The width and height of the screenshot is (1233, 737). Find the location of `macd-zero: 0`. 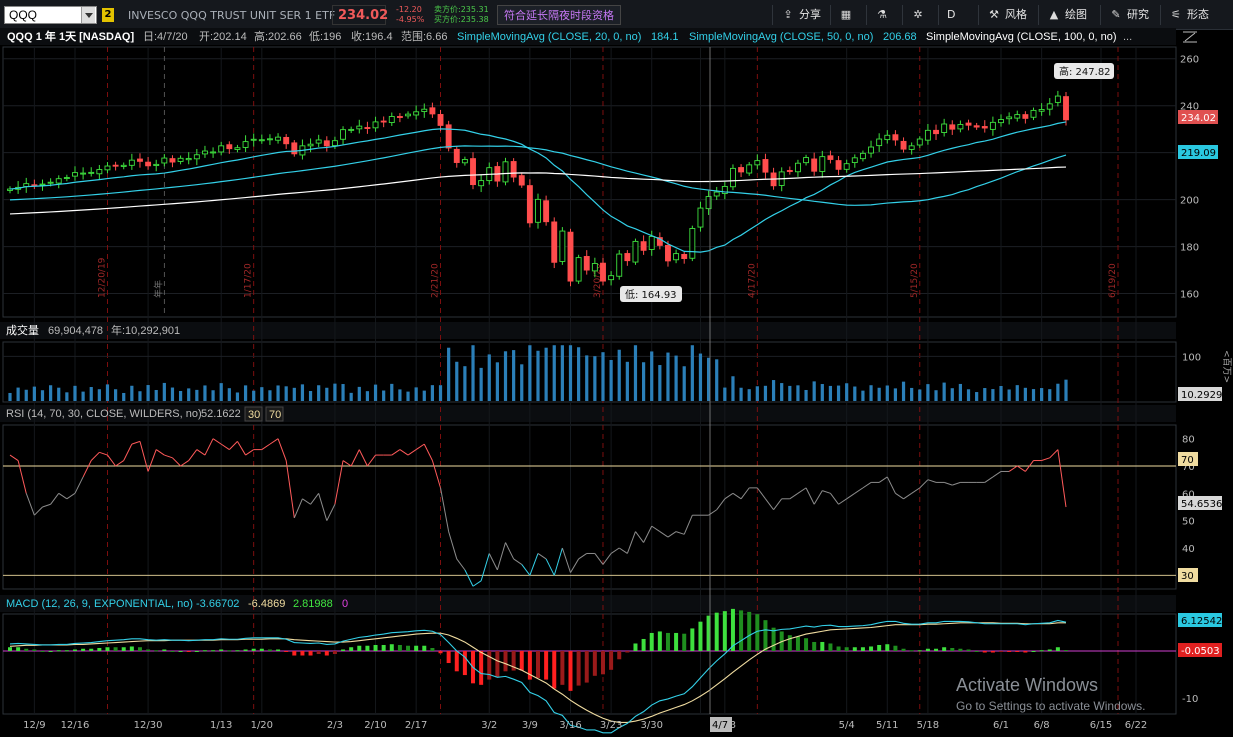

macd-zero: 0 is located at coordinates (345, 604).